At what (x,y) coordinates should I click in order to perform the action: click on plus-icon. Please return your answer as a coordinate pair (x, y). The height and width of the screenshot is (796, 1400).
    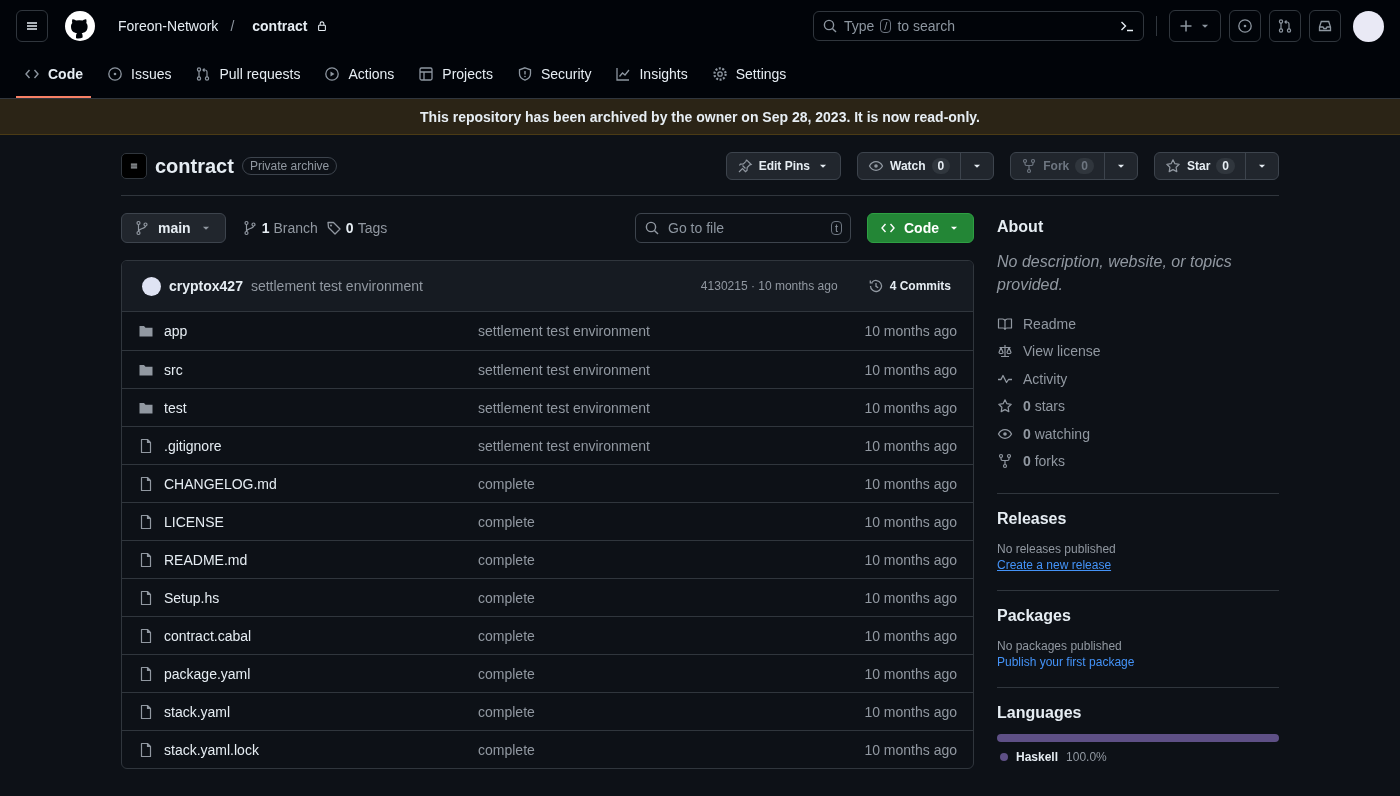
    Looking at the image, I should click on (1186, 26).